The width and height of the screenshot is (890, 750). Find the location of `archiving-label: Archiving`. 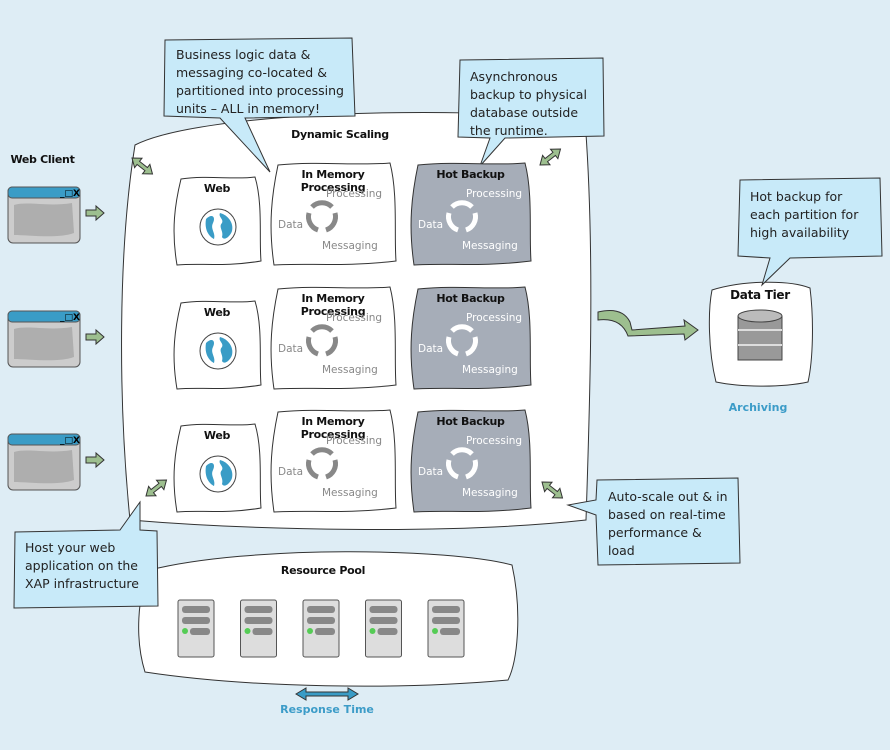

archiving-label: Archiving is located at coordinates (758, 407).